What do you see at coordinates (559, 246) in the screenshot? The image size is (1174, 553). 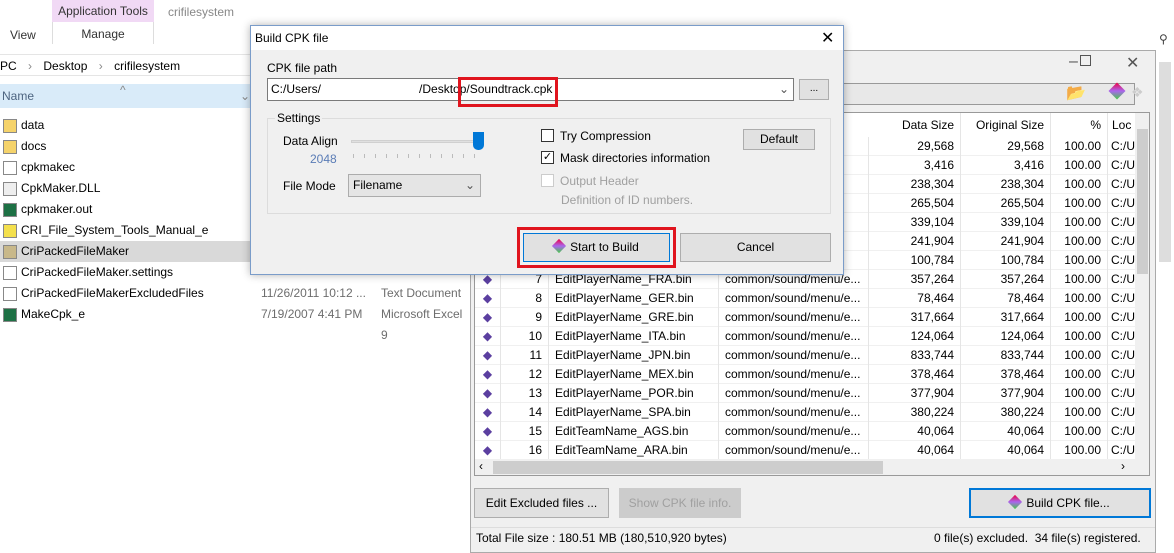 I see `build-icon` at bounding box center [559, 246].